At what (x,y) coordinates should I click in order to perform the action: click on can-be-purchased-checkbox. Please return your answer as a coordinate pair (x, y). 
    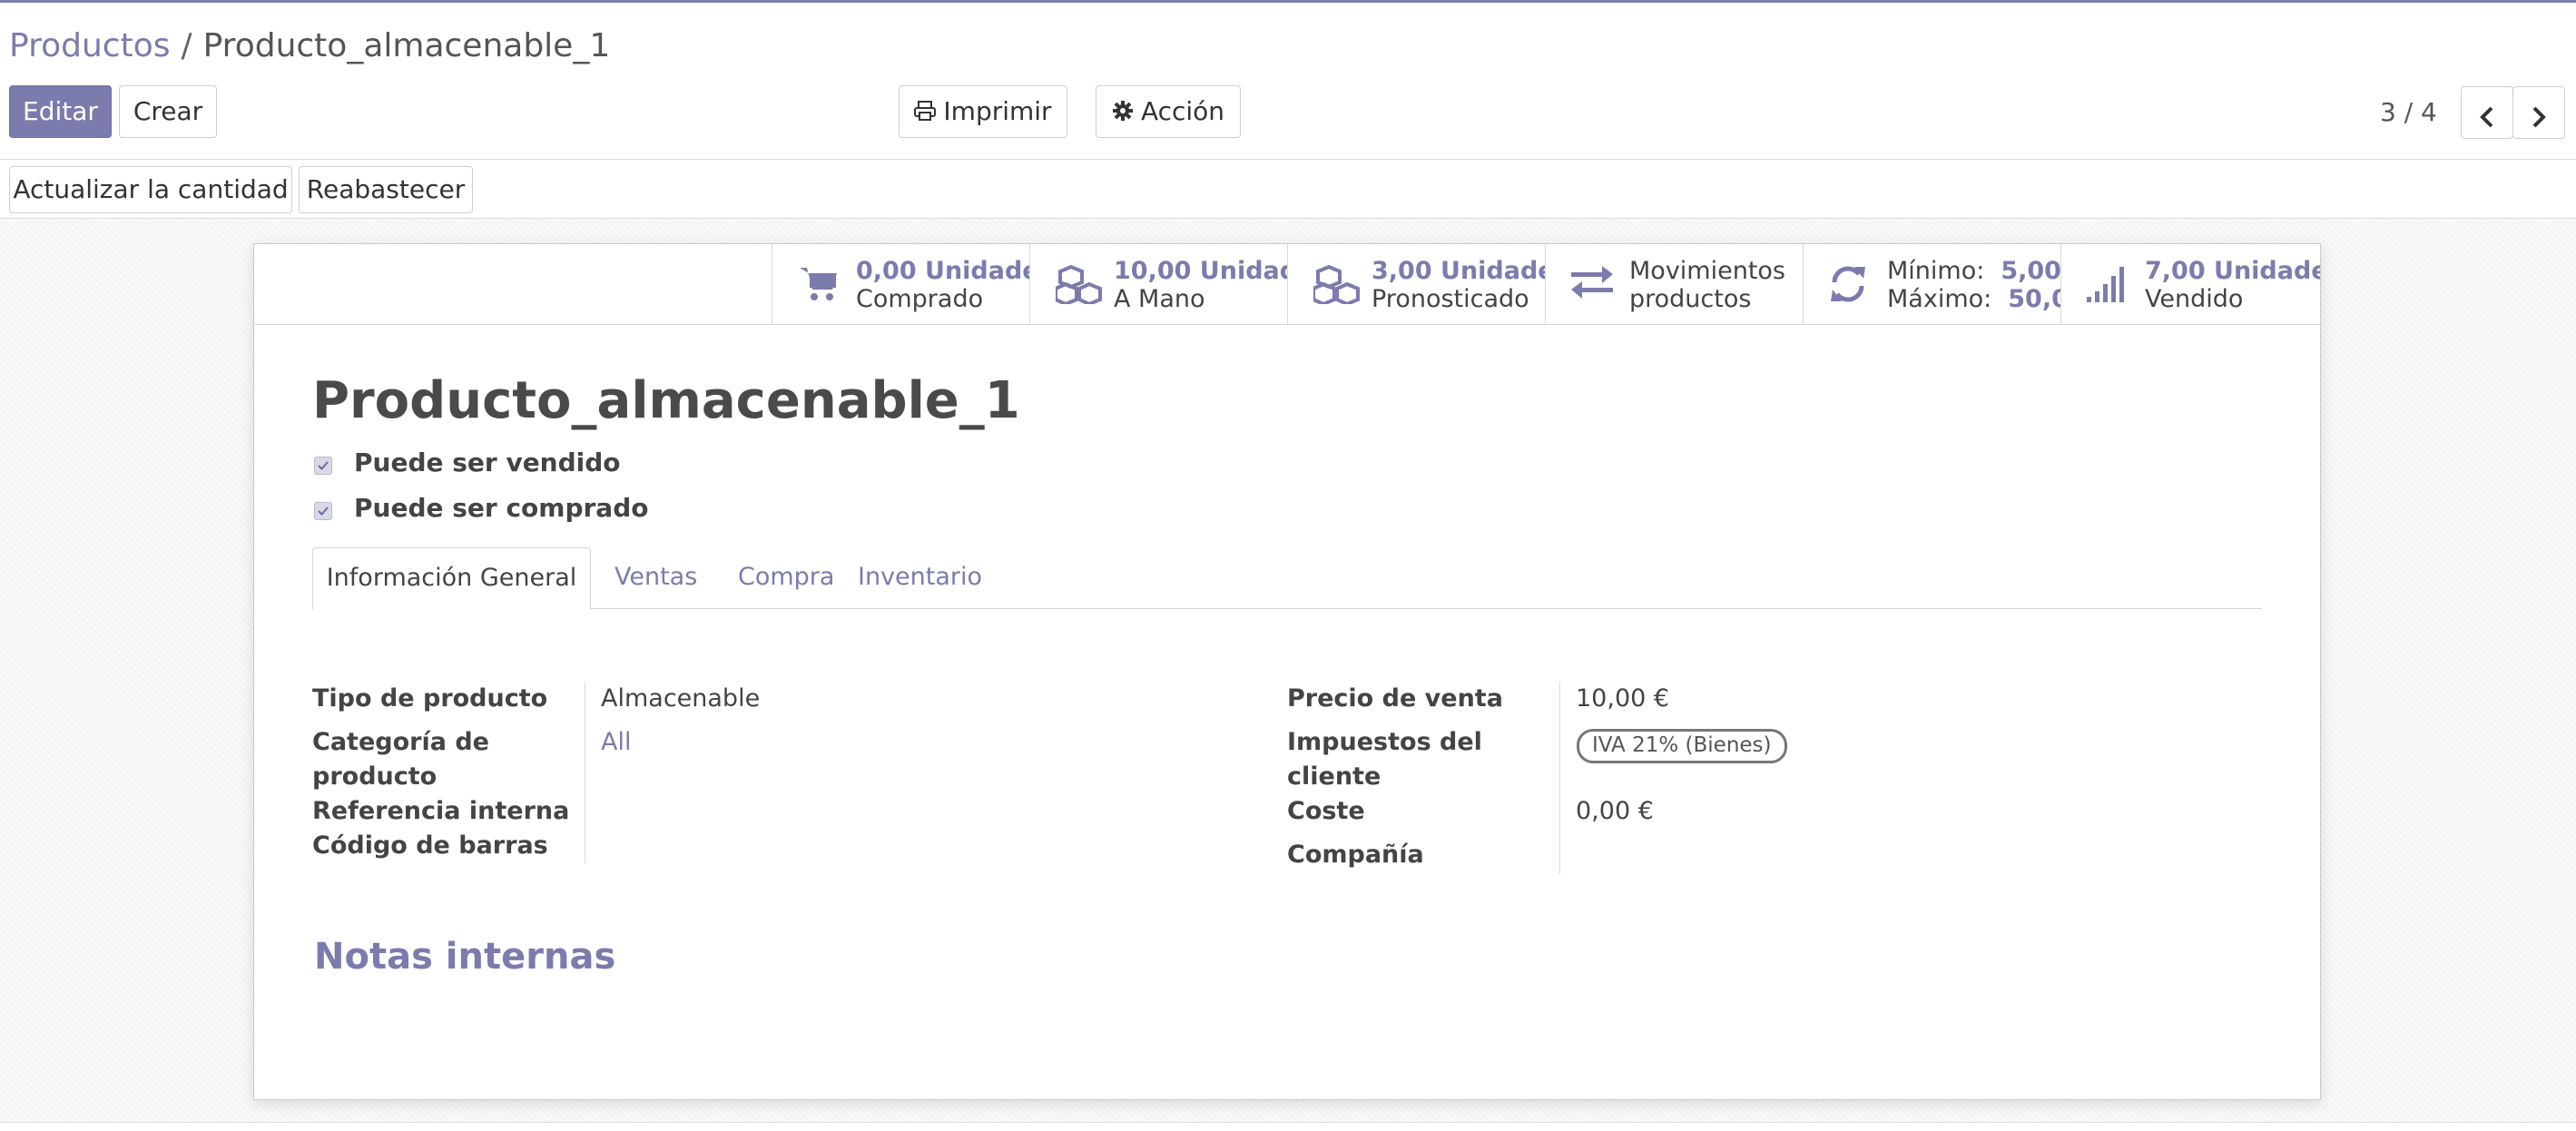
    Looking at the image, I should click on (323, 511).